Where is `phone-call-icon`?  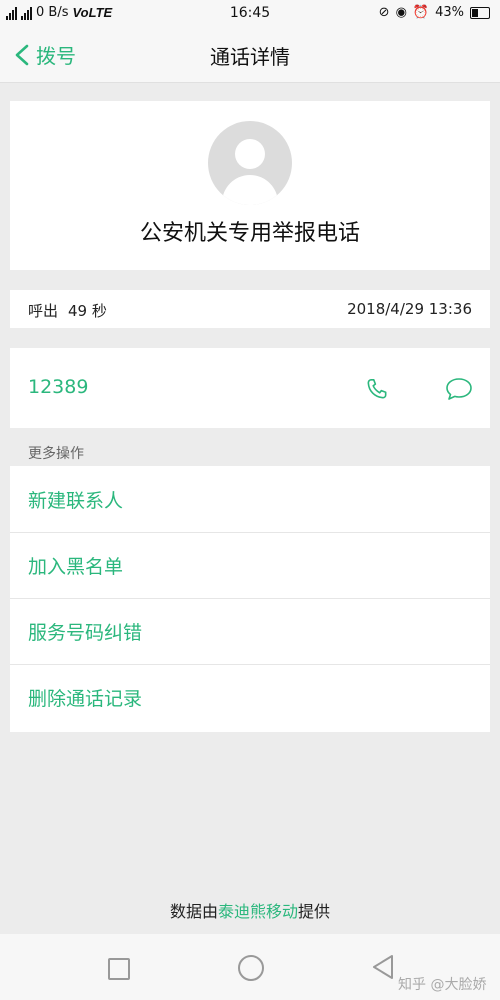 phone-call-icon is located at coordinates (377, 389).